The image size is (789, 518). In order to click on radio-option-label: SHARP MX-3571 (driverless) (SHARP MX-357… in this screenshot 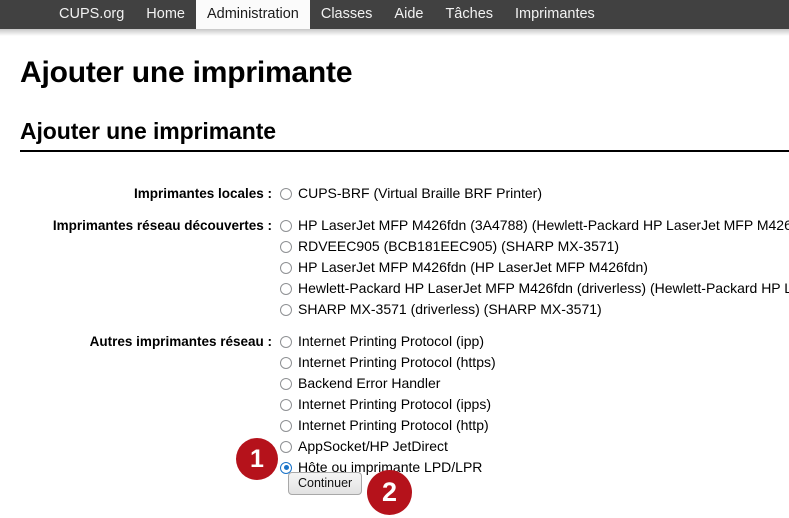, I will do `click(450, 309)`.